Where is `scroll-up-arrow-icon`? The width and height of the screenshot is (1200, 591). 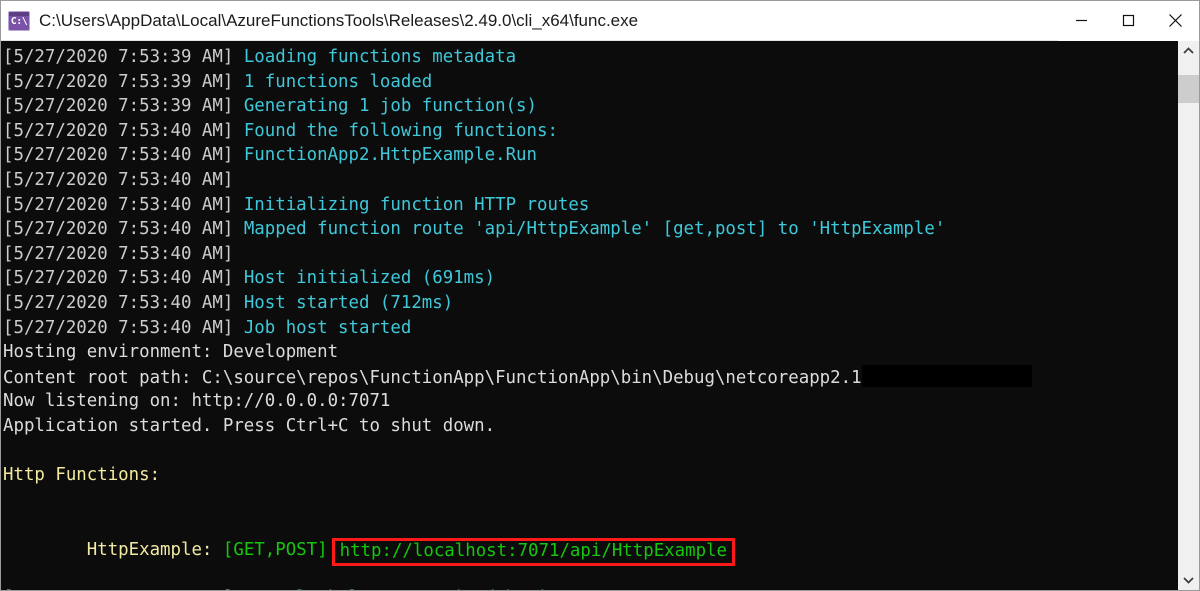
scroll-up-arrow-icon is located at coordinates (1188, 51).